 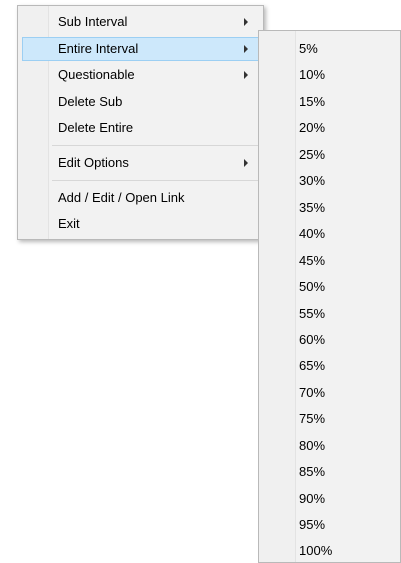 What do you see at coordinates (140, 128) in the screenshot?
I see `menu-item-delete-entire: Delete Entire` at bounding box center [140, 128].